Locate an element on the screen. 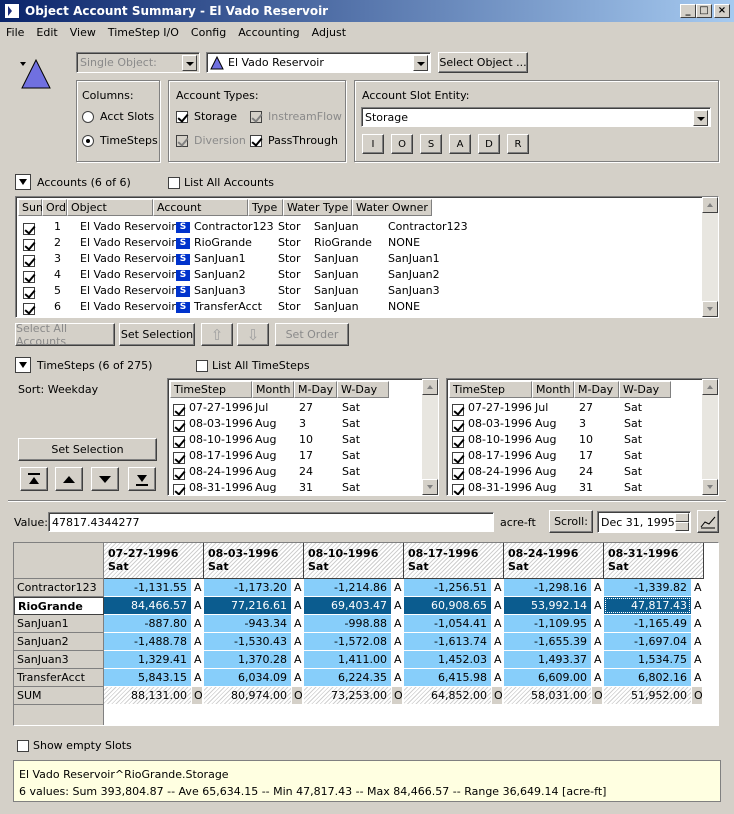  timesteps-column-header: M-Day is located at coordinates (596, 389).